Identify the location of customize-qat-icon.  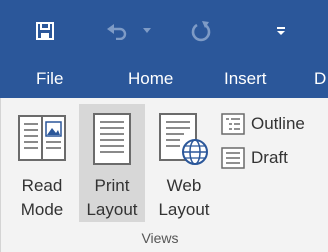
(281, 31).